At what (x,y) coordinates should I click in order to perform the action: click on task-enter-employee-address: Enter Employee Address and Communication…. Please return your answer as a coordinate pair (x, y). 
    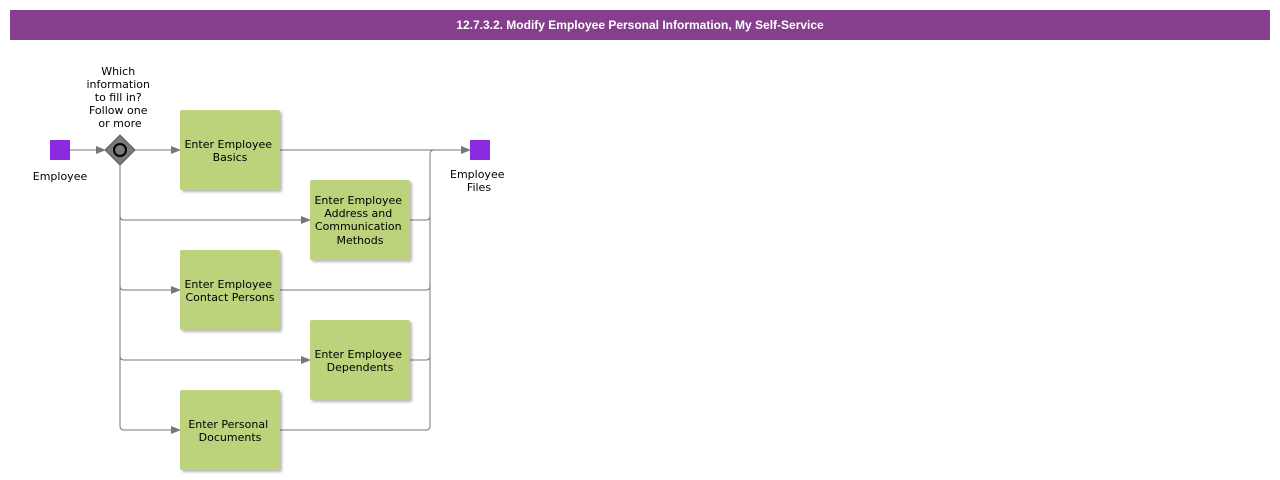
    Looking at the image, I should click on (360, 220).